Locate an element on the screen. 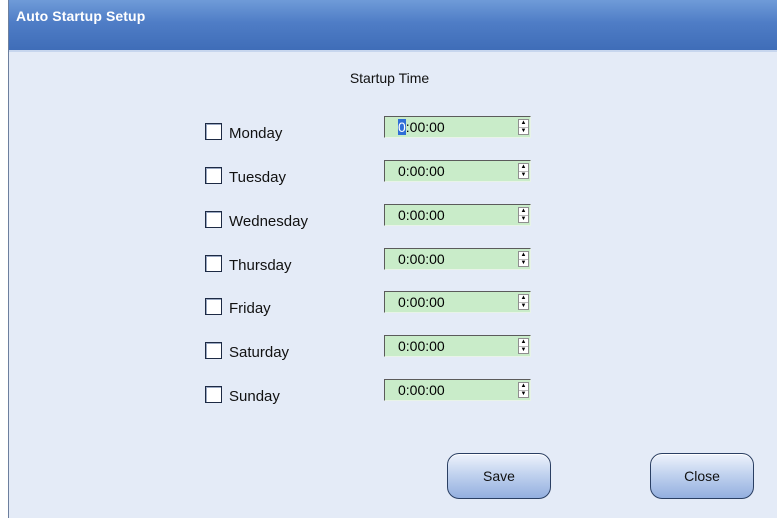  day-row-wednesday: Wednesday 0:00:00 ▲ ▼ is located at coordinates (393, 217).